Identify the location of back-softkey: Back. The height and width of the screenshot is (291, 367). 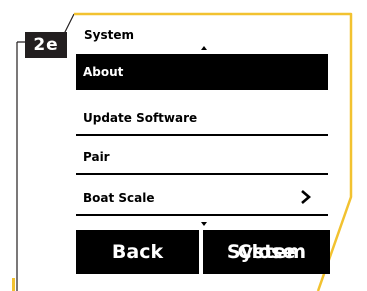
(137, 252).